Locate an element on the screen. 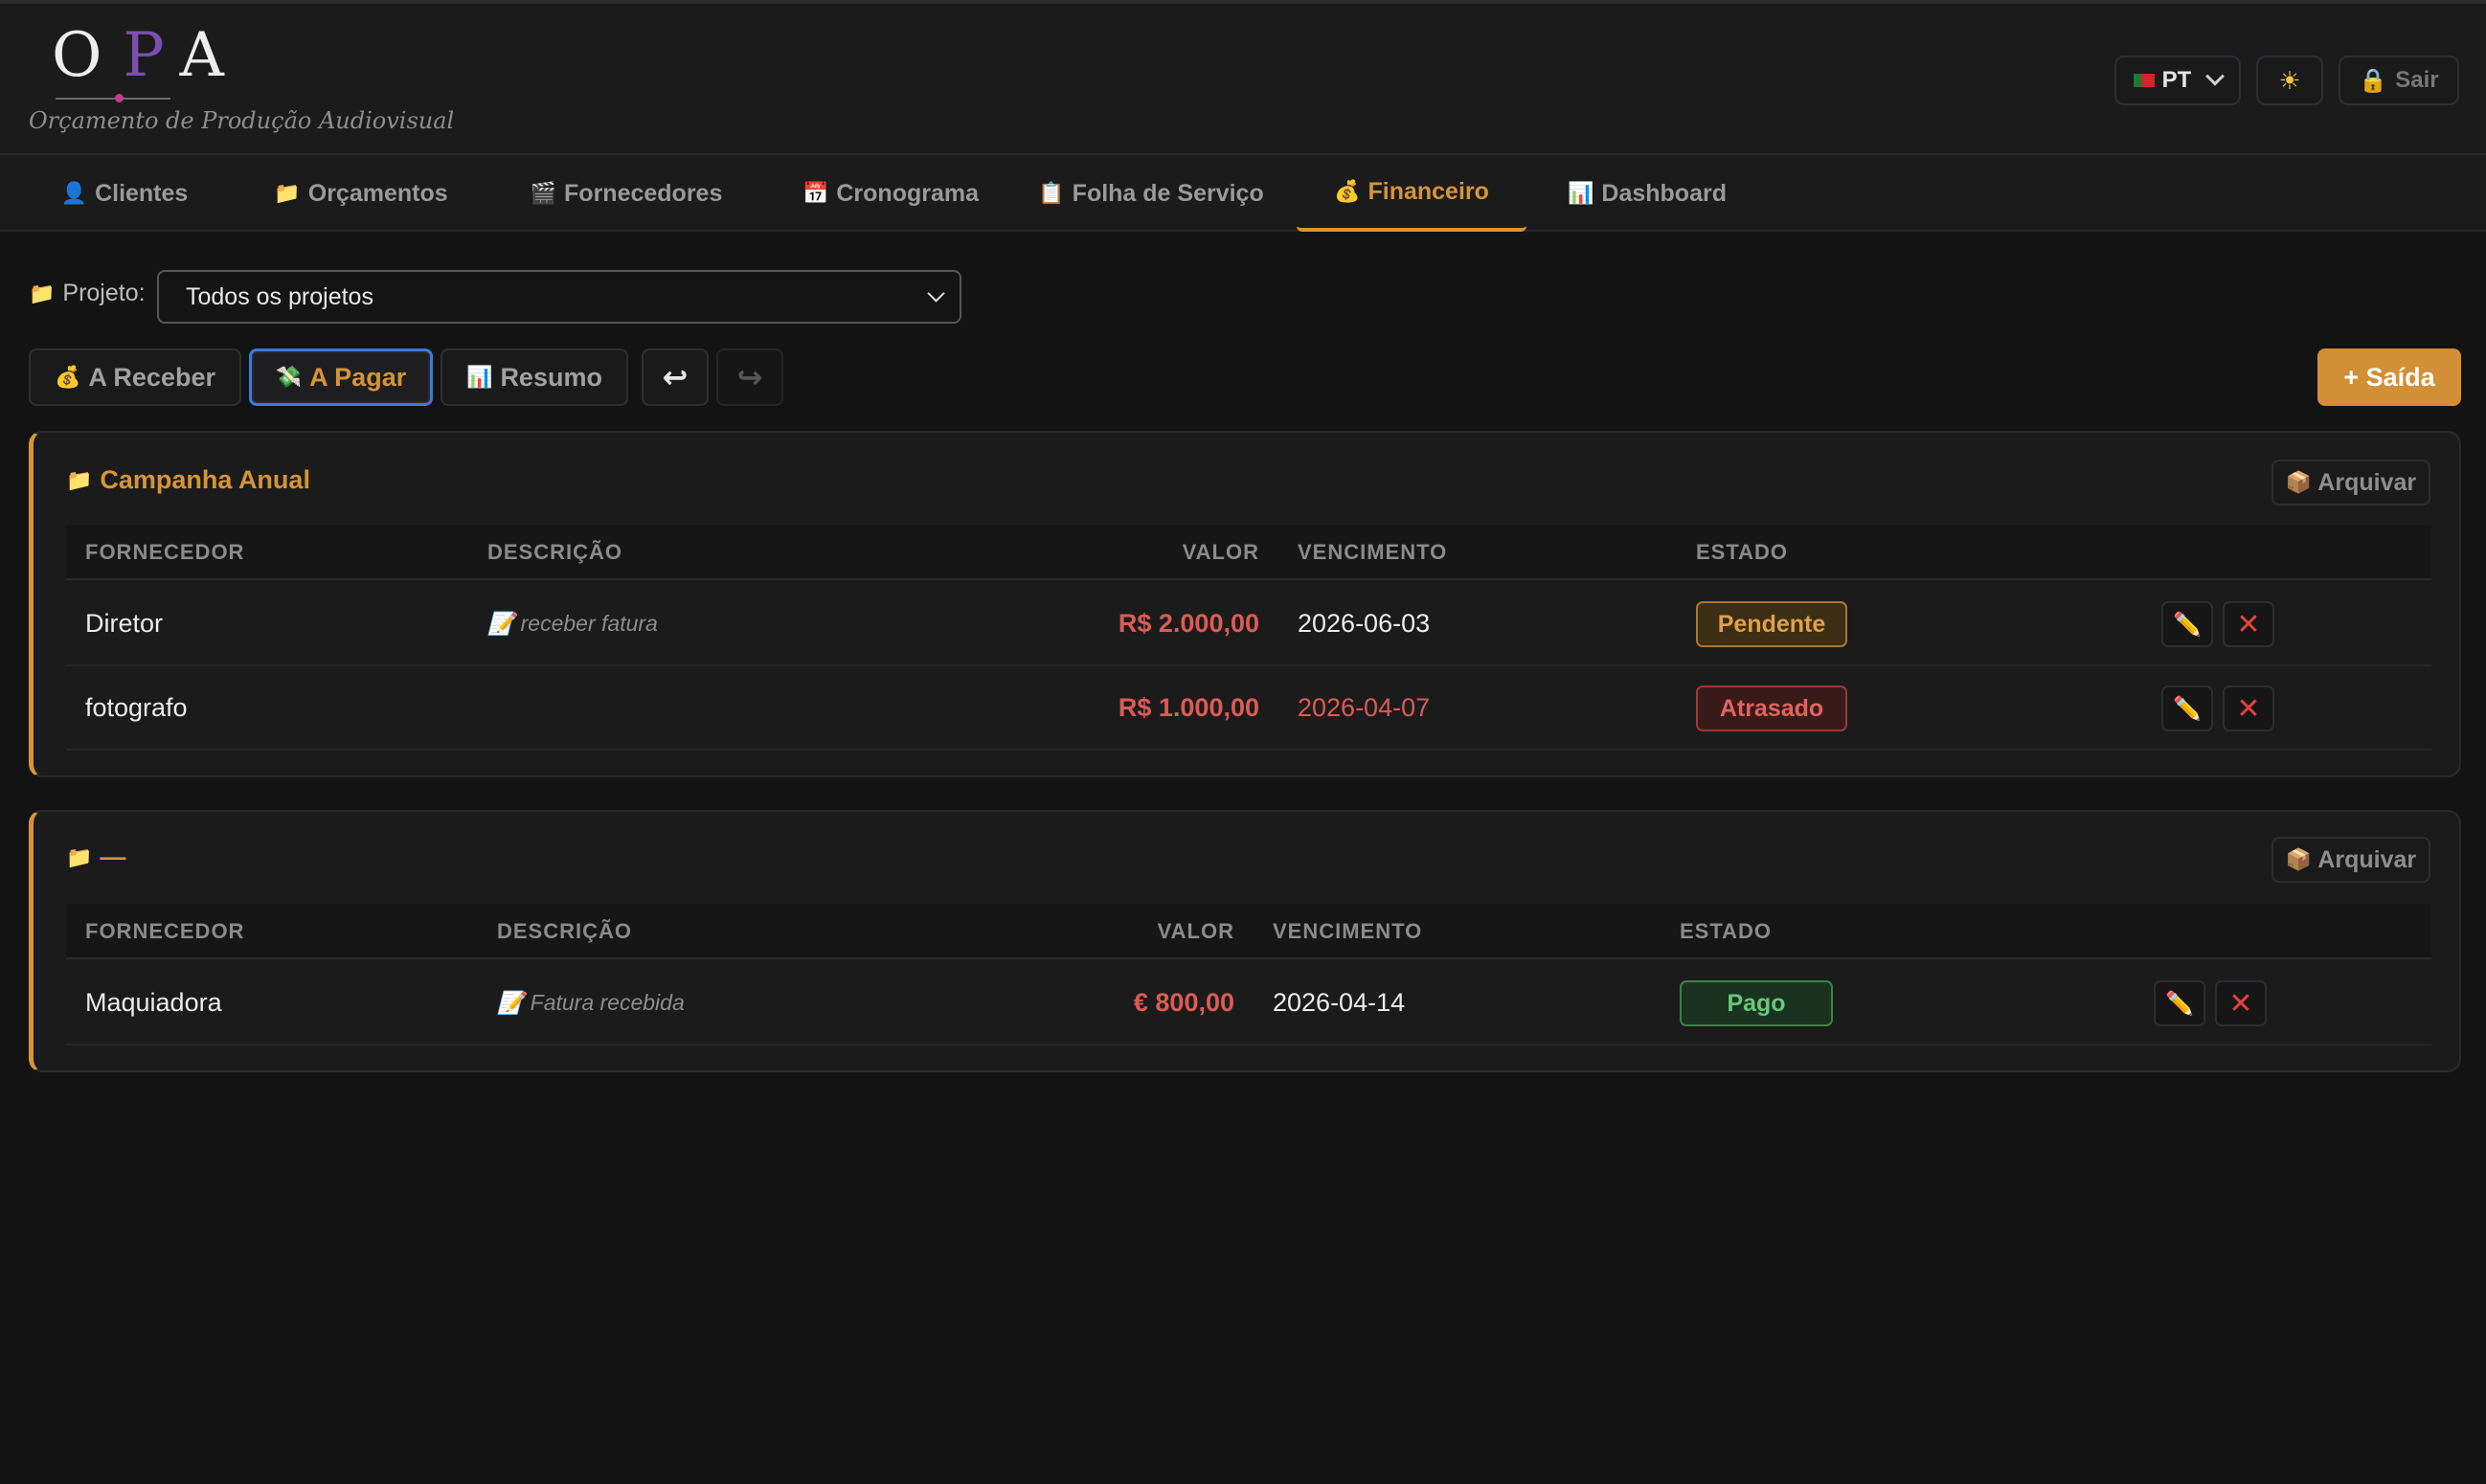 The width and height of the screenshot is (2486, 1484). descricao-cell: 📝 Fatura recebida is located at coordinates (591, 1002).